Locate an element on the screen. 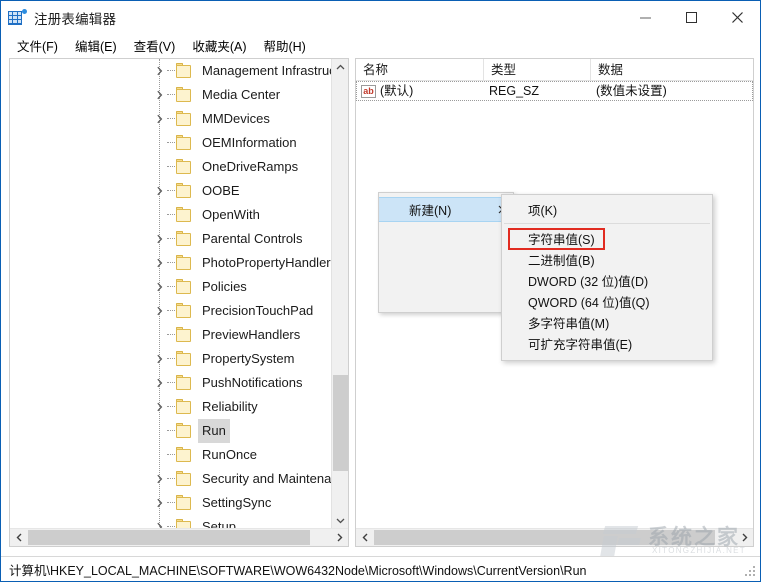 This screenshot has width=761, height=582. scroll-down-icon is located at coordinates (340, 520).